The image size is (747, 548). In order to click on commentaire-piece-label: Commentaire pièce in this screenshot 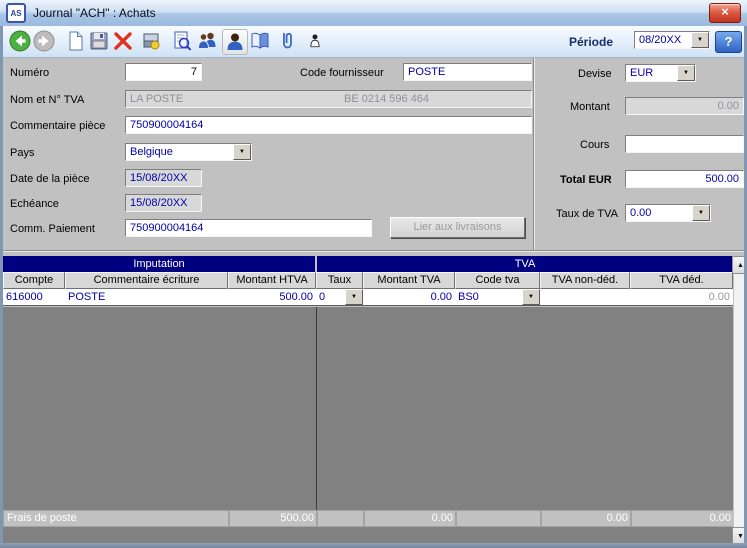, I will do `click(58, 126)`.